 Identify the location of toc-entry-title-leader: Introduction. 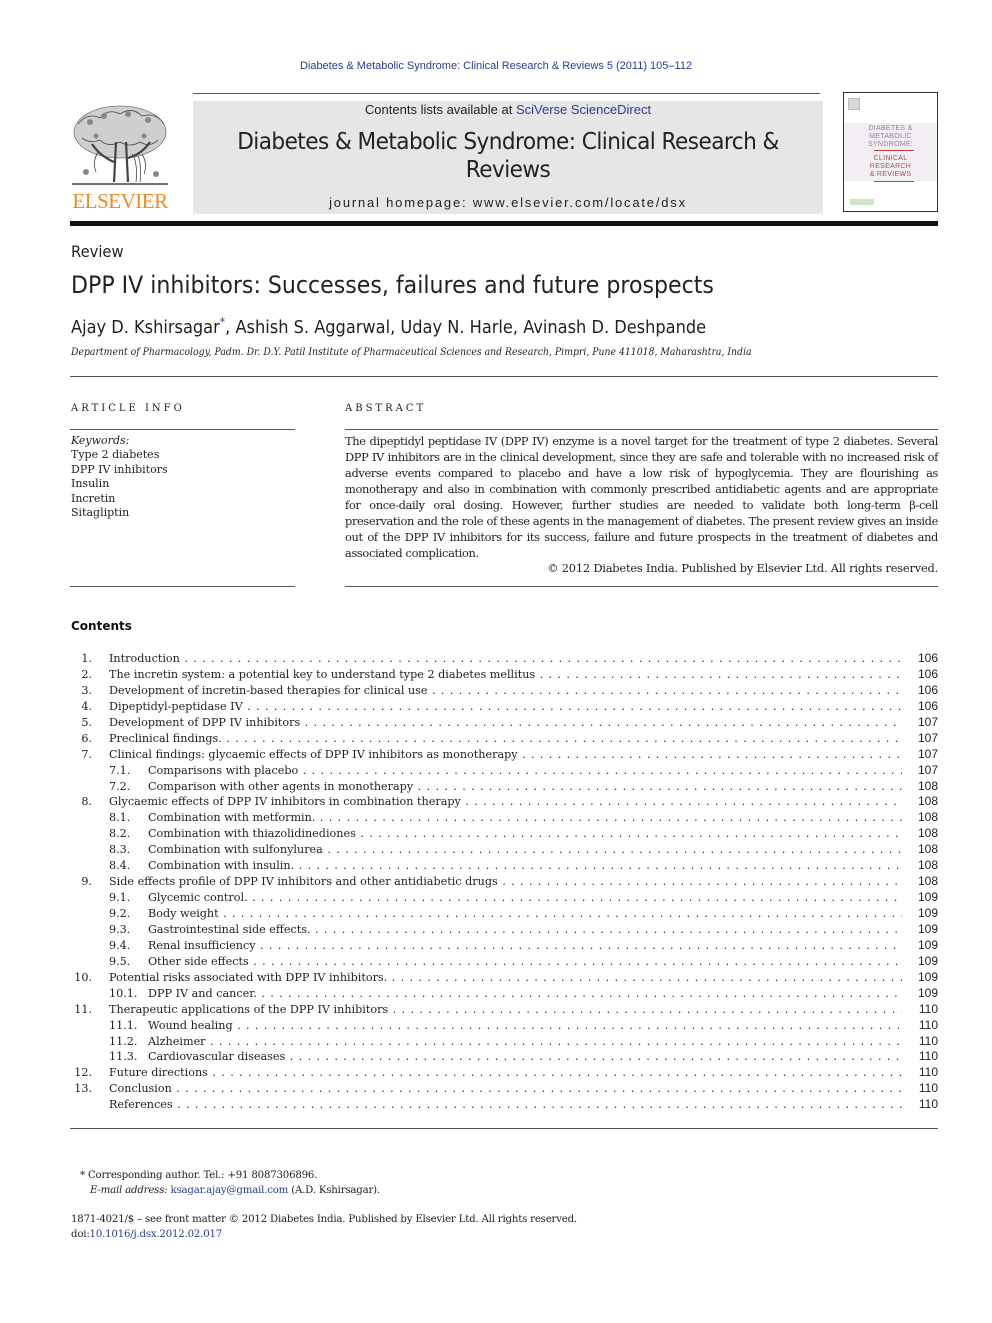
(505, 659).